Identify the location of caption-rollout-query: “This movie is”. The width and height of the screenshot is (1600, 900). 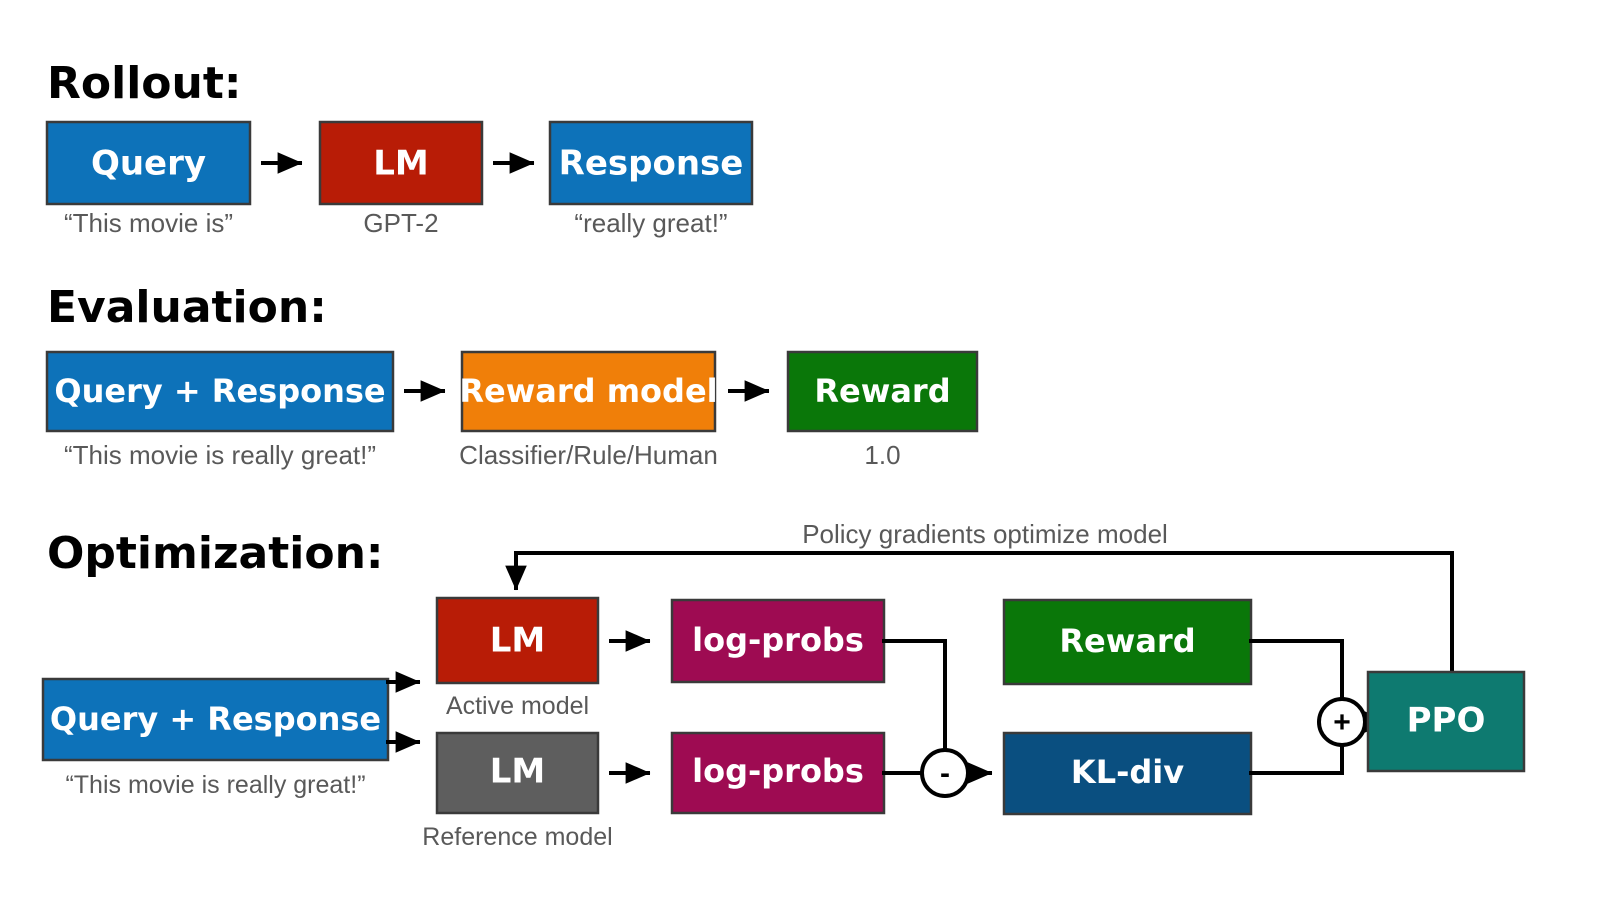
(148, 223).